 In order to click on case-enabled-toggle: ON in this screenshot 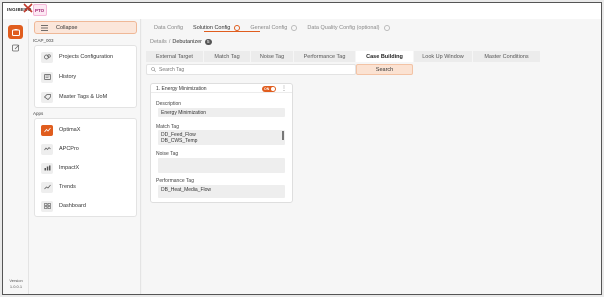, I will do `click(269, 89)`.